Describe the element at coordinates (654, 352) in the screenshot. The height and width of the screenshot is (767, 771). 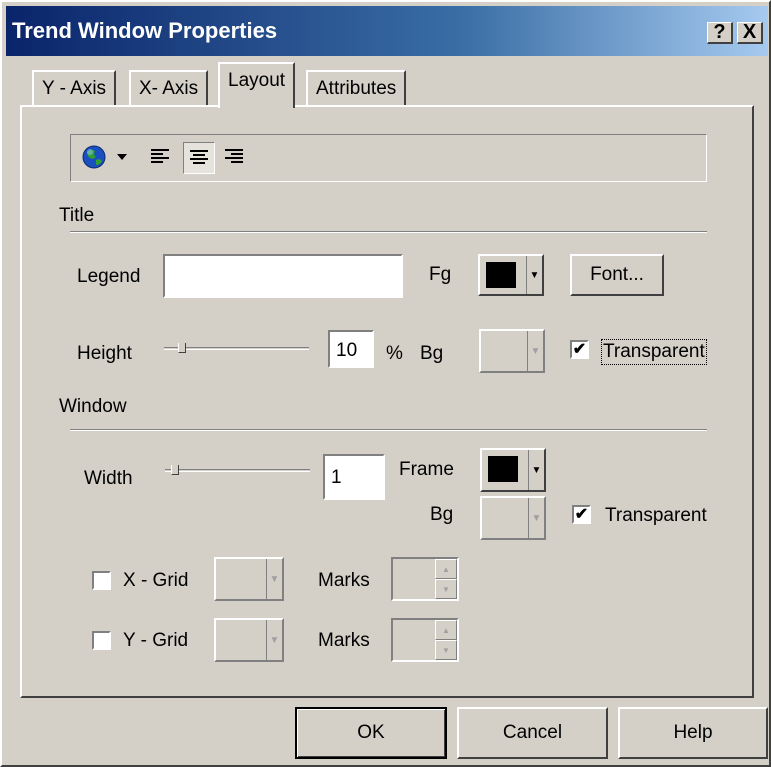
I see `title-transparent-label: Transparent` at that location.